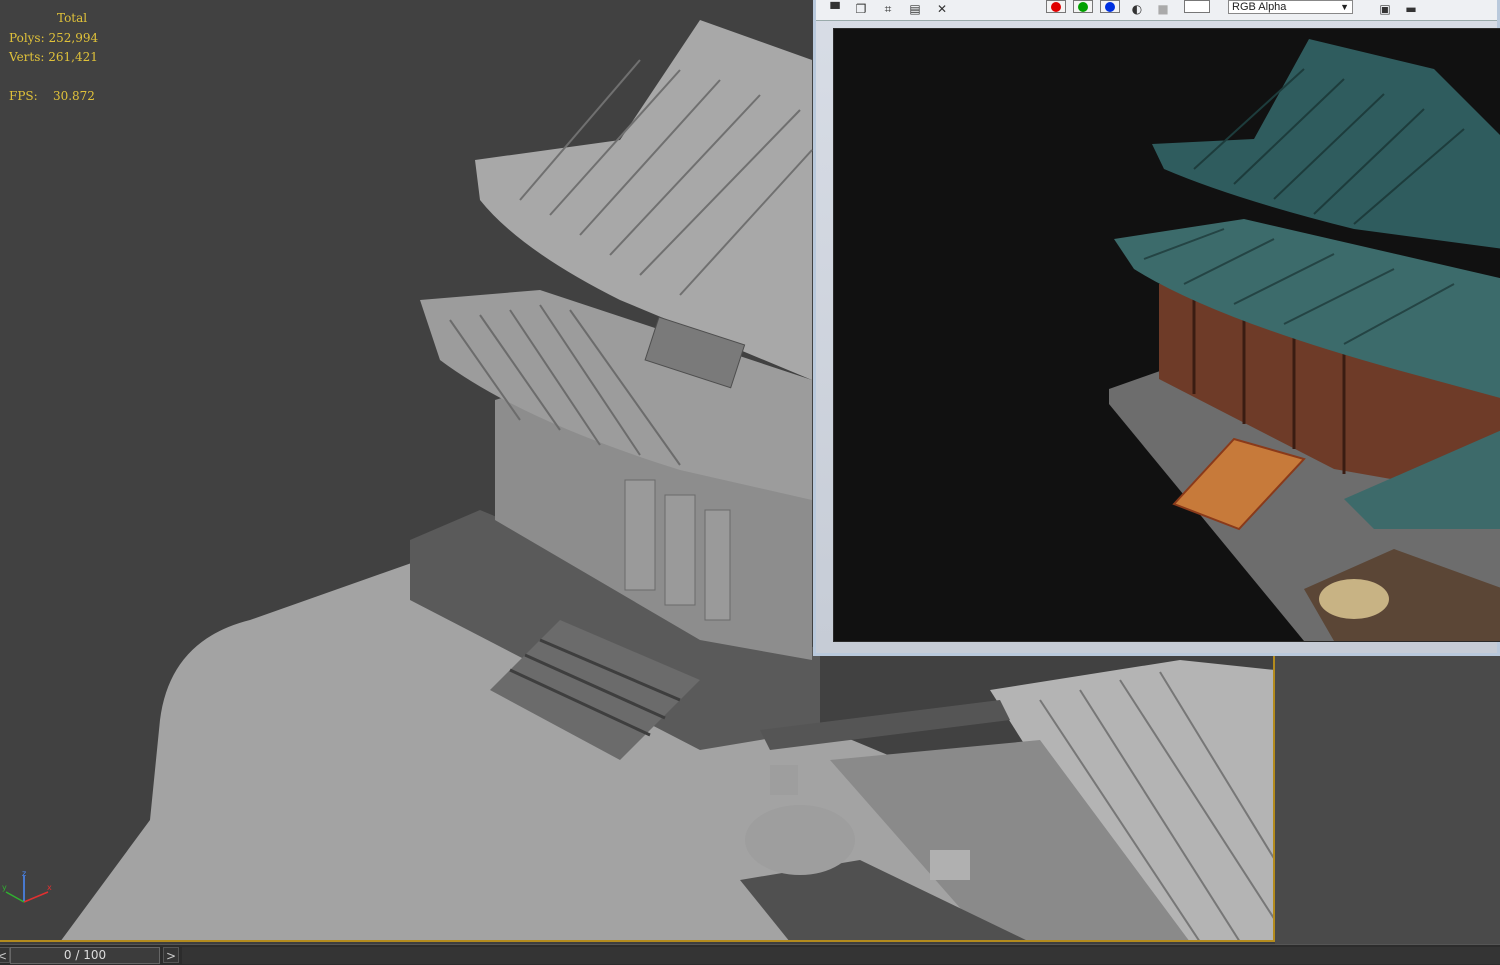 The width and height of the screenshot is (1500, 965). Describe the element at coordinates (72, 18) in the screenshot. I see `stats-total-label: Total` at that location.